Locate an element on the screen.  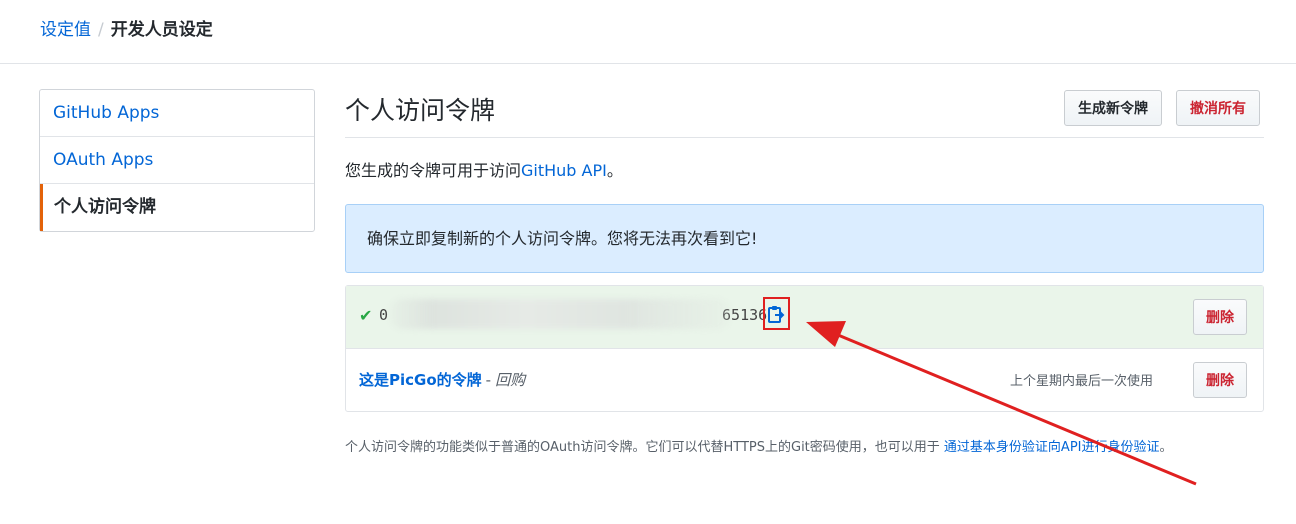
token-value-start: 0 is located at coordinates (384, 315).